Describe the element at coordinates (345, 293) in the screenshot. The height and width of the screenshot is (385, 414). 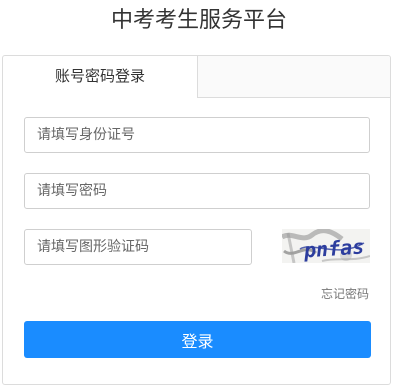
I see `forgot-password-link: 忘记密码` at that location.